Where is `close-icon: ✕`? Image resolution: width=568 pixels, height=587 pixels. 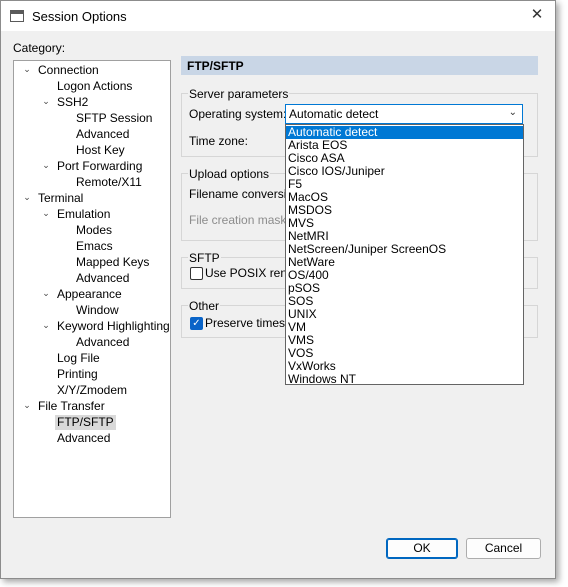
close-icon: ✕ is located at coordinates (537, 15).